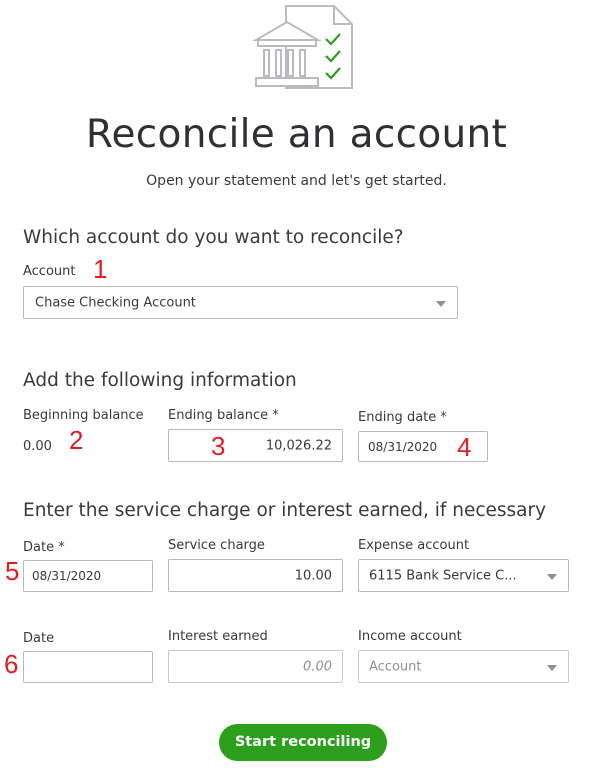 The height and width of the screenshot is (768, 593). What do you see at coordinates (255, 445) in the screenshot?
I see `ending-balance-input: 3 10,026.22` at bounding box center [255, 445].